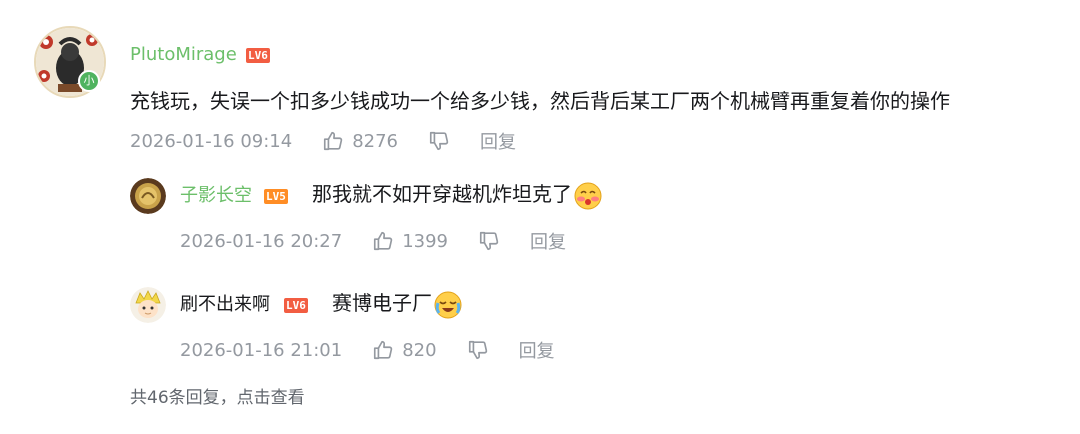 Image resolution: width=1080 pixels, height=434 pixels. I want to click on like-button: 1399, so click(410, 241).